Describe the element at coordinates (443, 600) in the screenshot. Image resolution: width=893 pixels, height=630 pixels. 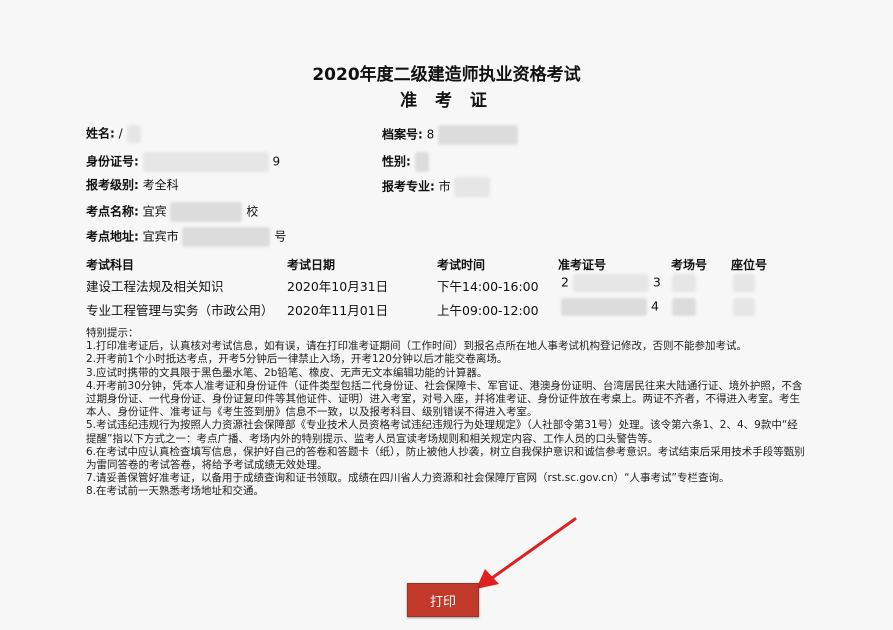
I see `print-button: 打印` at that location.